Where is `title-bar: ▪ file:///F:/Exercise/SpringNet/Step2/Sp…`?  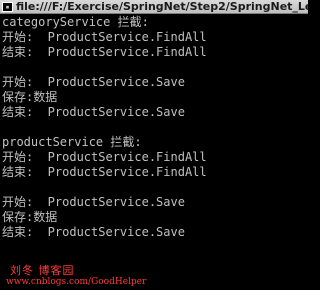
title-bar: ▪ file:///F:/Exercise/SpringNet/Step2/Sp… is located at coordinates (154, 7).